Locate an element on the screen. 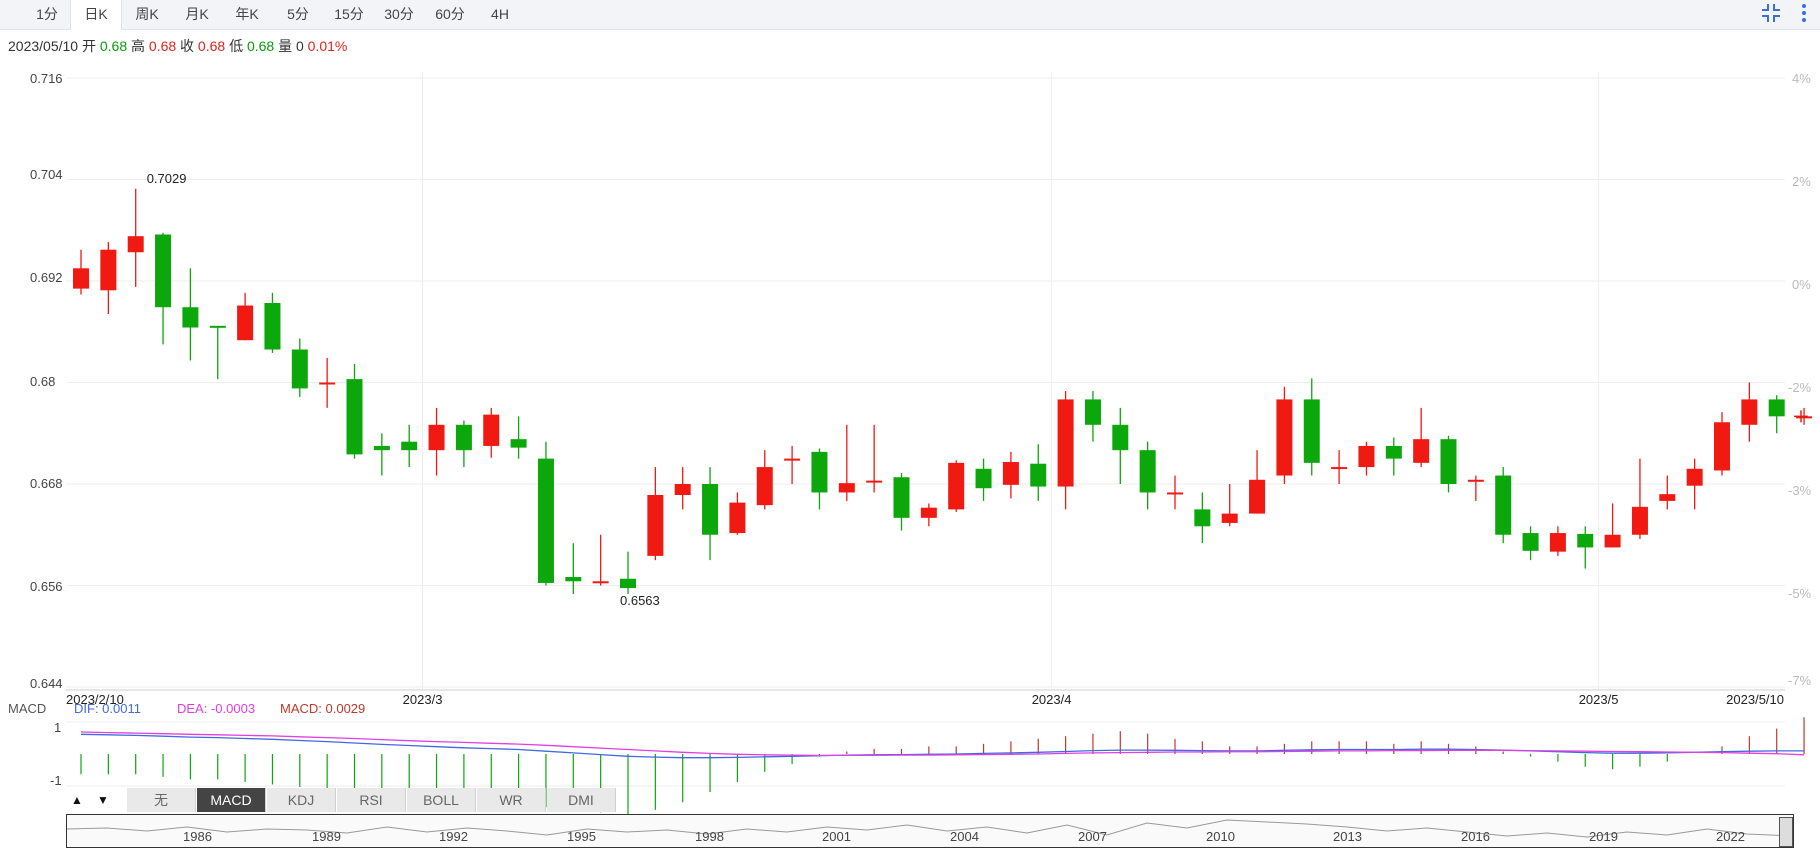 The height and width of the screenshot is (860, 1820). dif-line is located at coordinates (942, 746).